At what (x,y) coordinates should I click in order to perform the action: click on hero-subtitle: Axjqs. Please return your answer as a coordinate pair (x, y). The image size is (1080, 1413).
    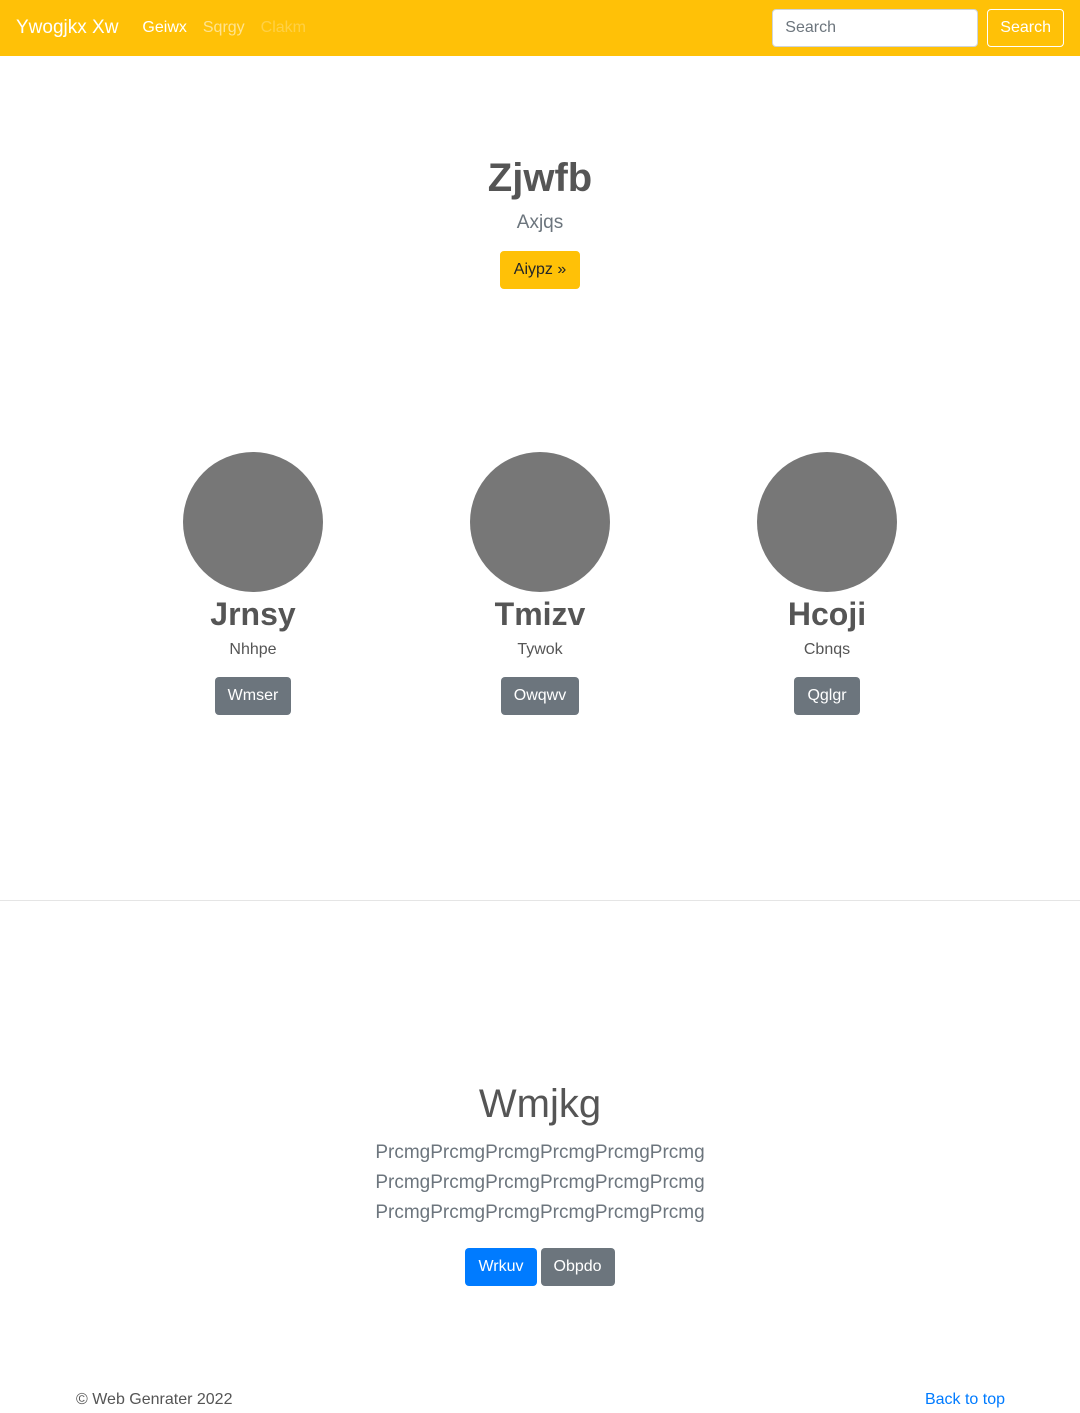
    Looking at the image, I should click on (540, 222).